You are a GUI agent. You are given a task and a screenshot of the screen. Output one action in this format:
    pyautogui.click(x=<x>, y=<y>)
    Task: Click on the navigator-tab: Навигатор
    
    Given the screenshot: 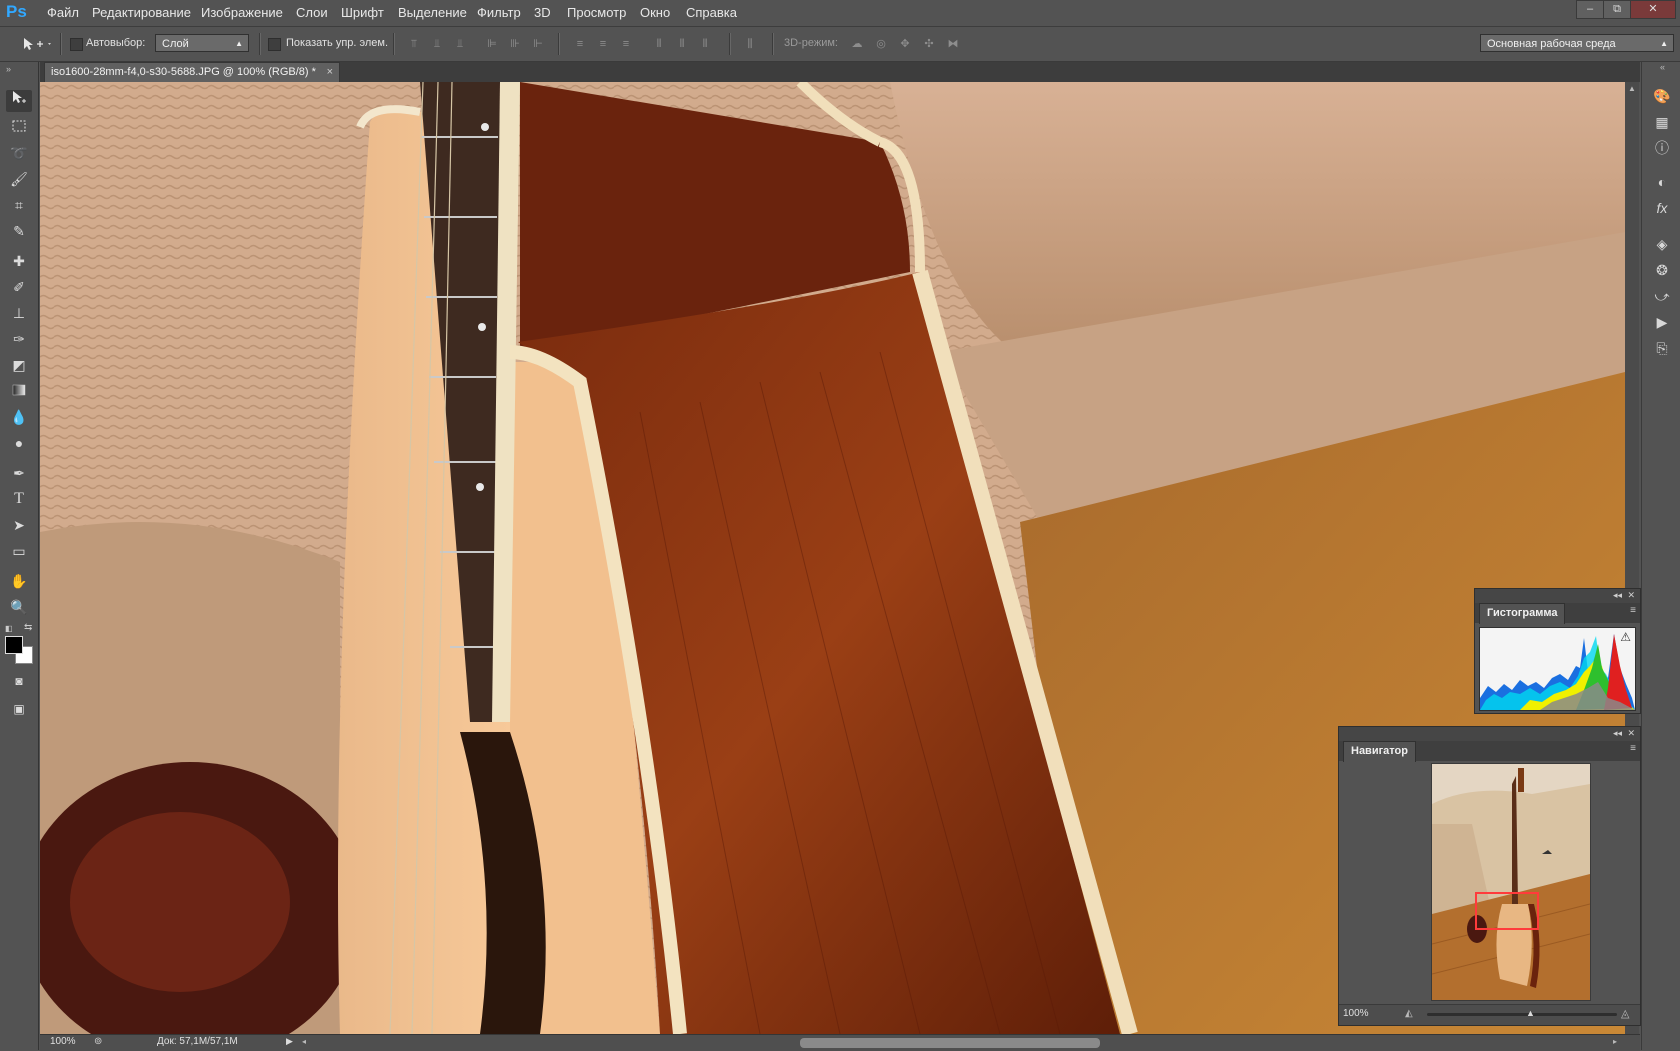 What is the action you would take?
    pyautogui.click(x=1379, y=751)
    